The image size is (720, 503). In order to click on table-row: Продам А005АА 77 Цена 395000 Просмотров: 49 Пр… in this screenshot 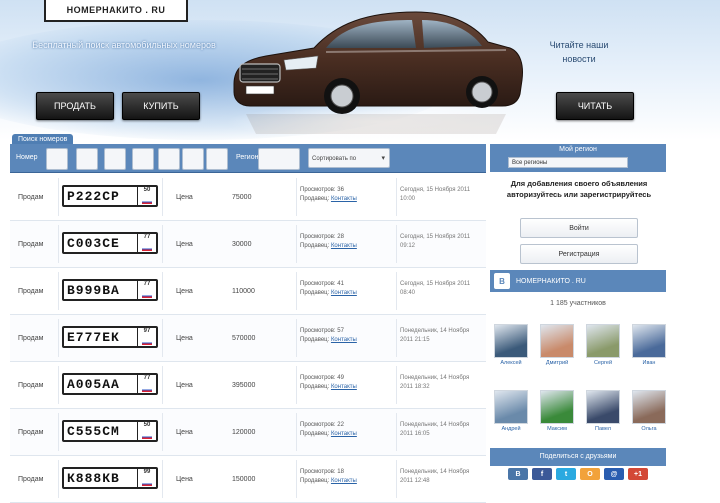, I will do `click(248, 385)`.